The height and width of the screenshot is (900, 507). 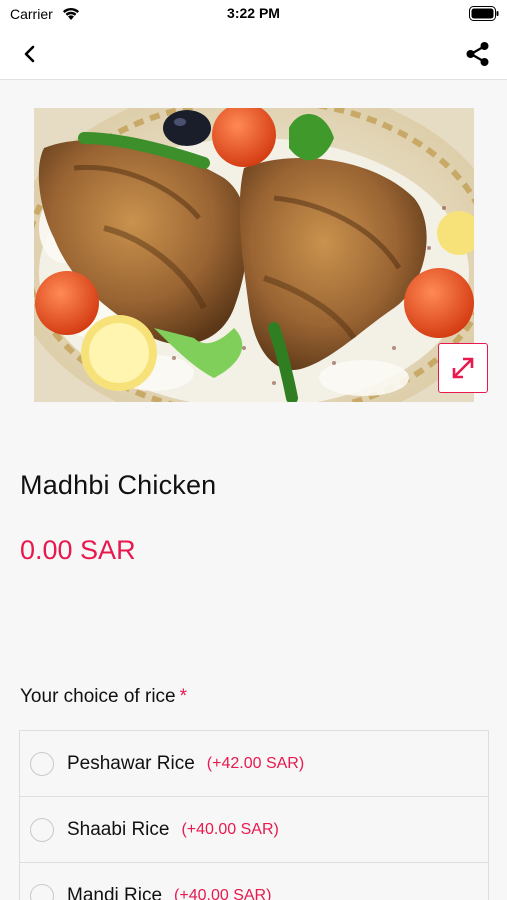 I want to click on product-name: Madhbi Chicken, so click(x=118, y=485).